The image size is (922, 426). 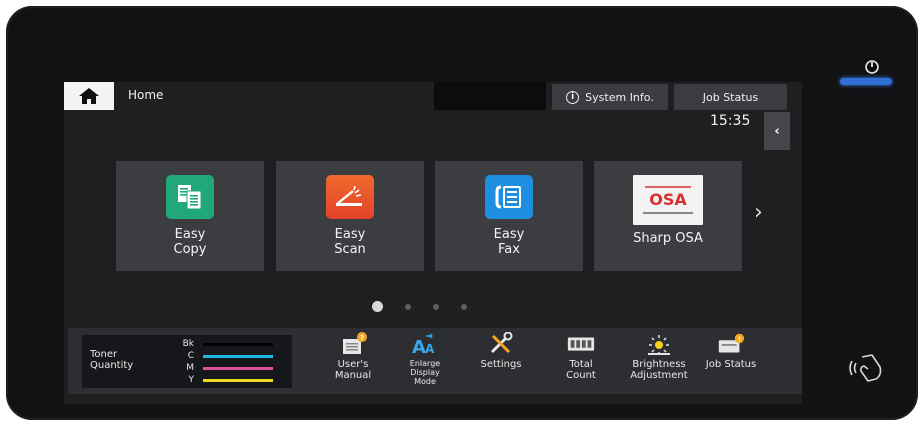 I want to click on next-page-chevron-icon: ›, so click(x=758, y=212).